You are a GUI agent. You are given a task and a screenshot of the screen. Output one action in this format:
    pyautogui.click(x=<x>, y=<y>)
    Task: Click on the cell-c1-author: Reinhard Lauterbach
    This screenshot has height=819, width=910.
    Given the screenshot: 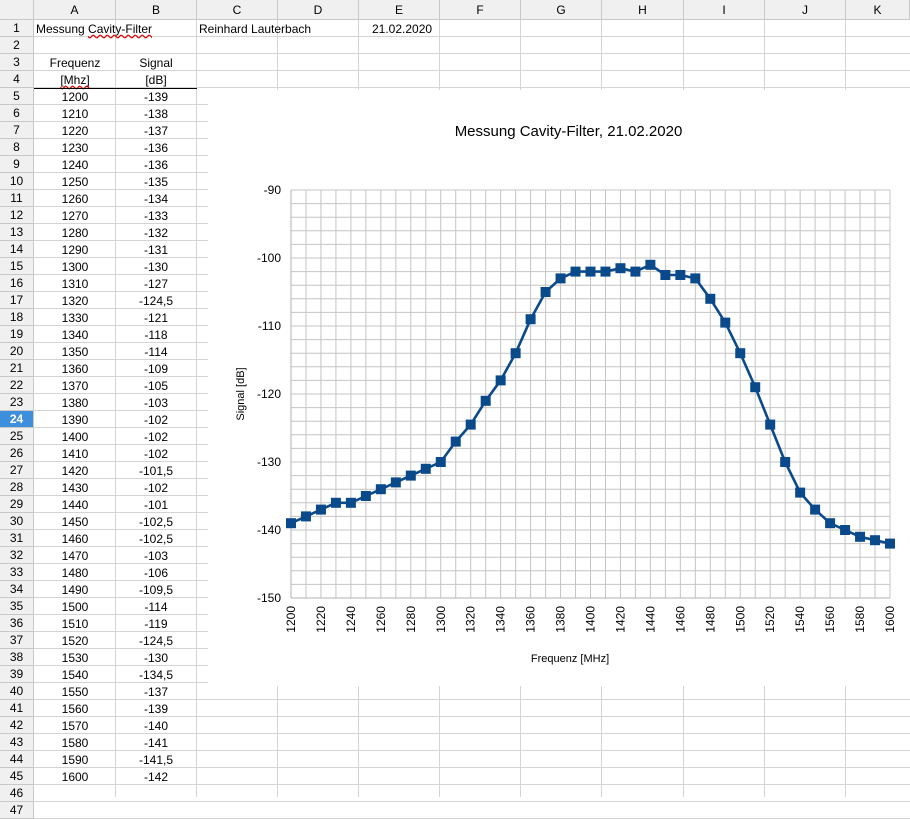 What is the action you would take?
    pyautogui.click(x=255, y=29)
    